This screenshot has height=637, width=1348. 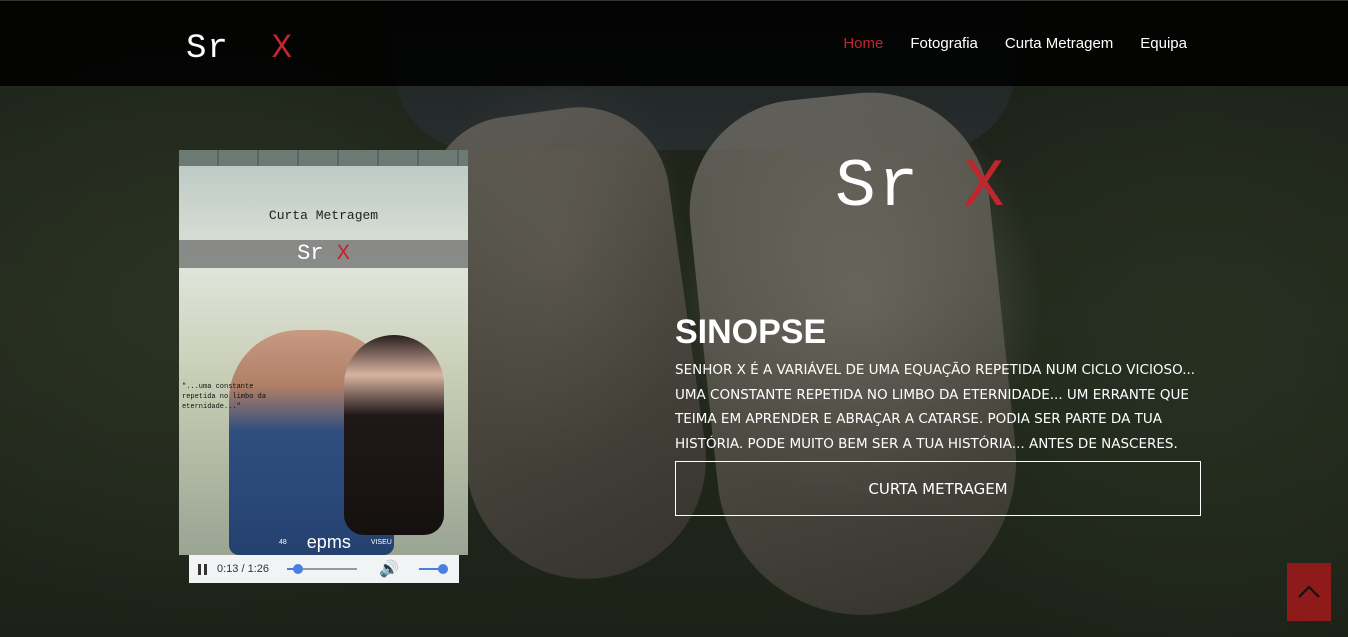 What do you see at coordinates (389, 569) in the screenshot?
I see `volume-icon: 🔊` at bounding box center [389, 569].